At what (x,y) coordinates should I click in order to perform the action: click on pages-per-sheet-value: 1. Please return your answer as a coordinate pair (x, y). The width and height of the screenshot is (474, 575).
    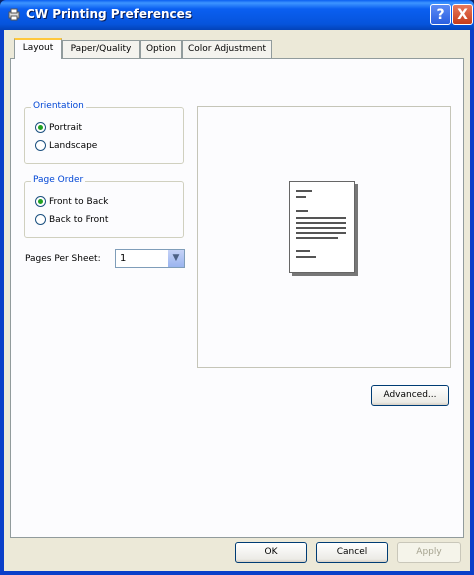
    Looking at the image, I should click on (123, 258).